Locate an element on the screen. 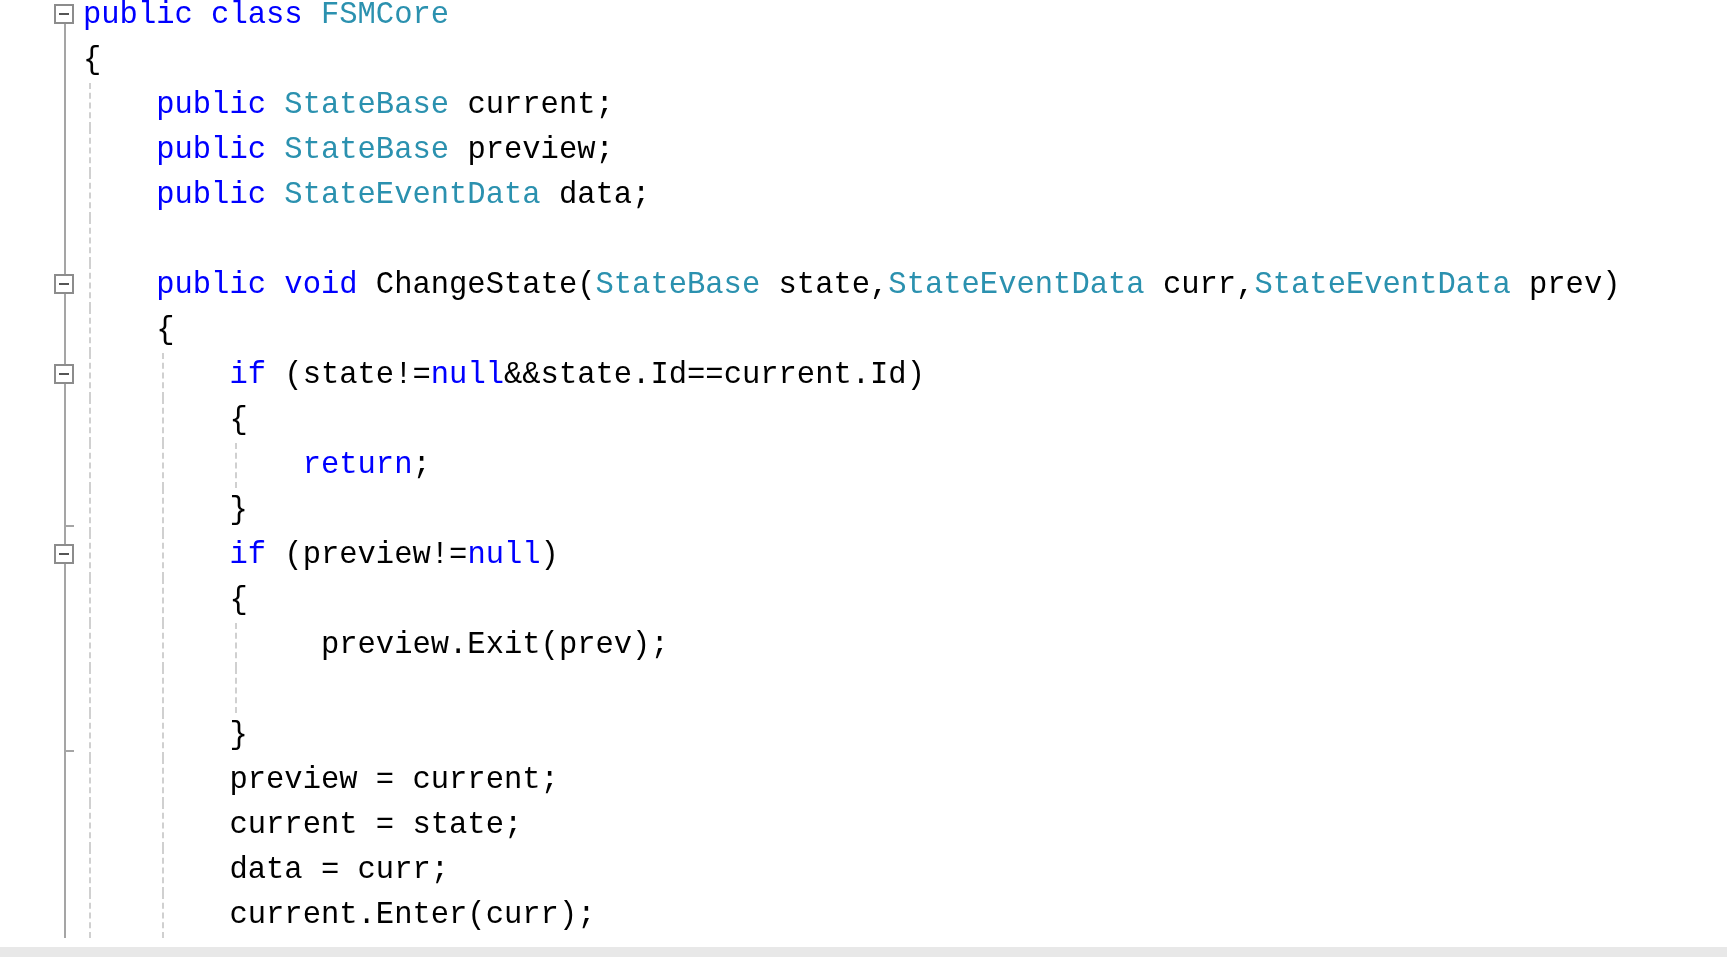  code-line: if (state!=null&&state.Id==current.Id) is located at coordinates (576, 375).